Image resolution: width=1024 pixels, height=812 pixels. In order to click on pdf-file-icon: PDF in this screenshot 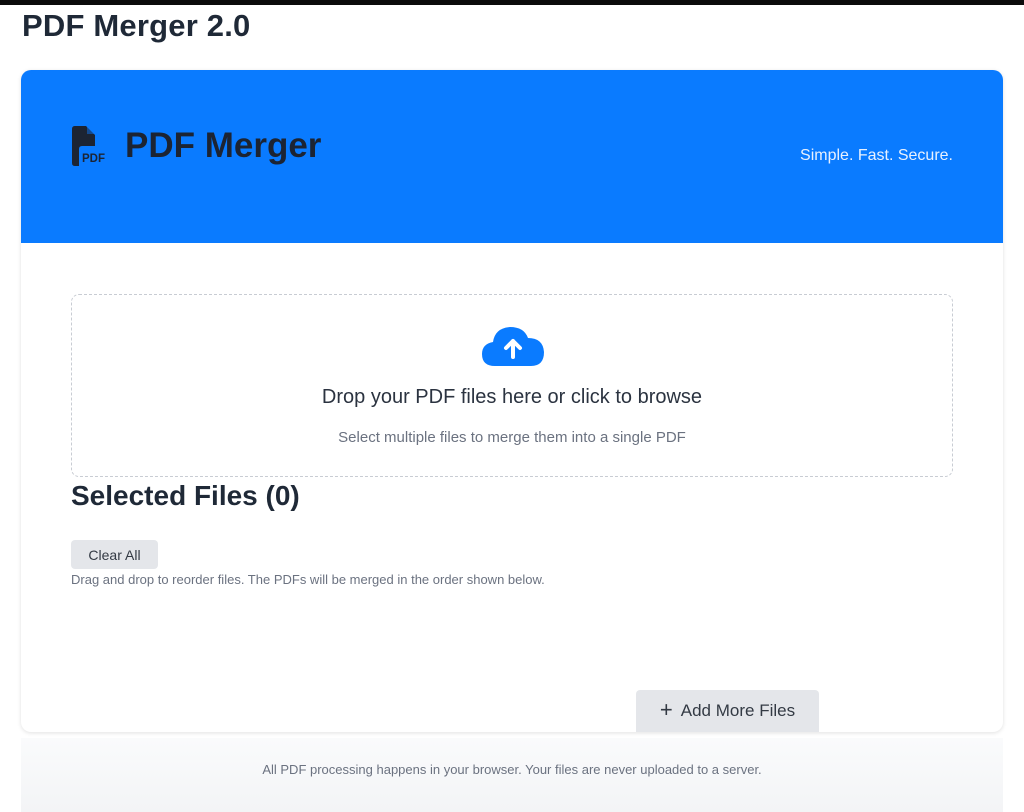, I will do `click(88, 146)`.